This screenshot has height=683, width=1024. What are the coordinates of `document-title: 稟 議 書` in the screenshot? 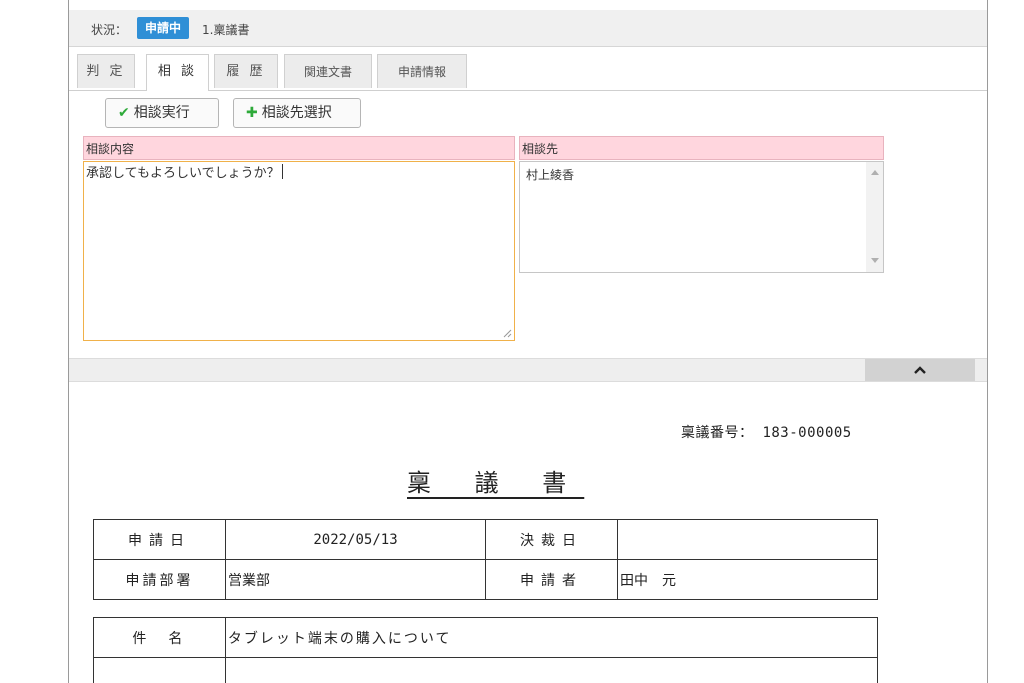 It's located at (496, 483).